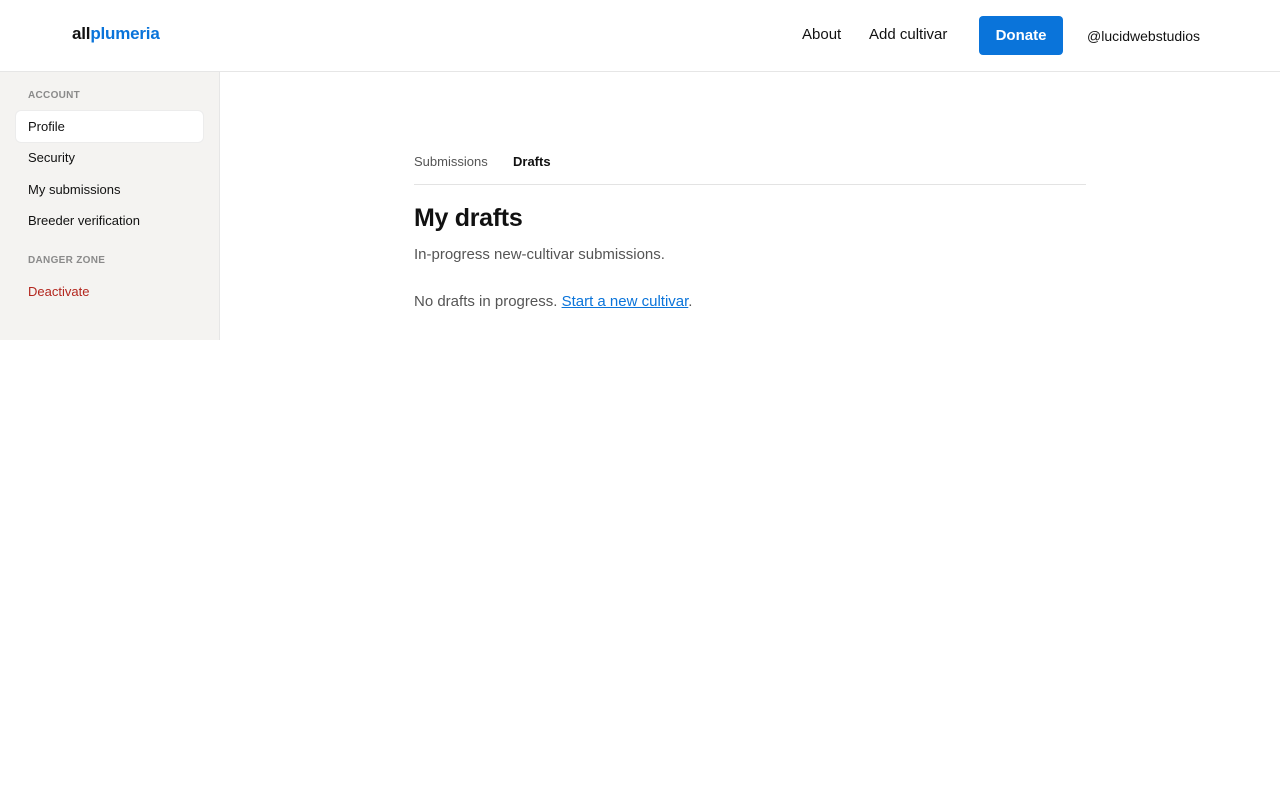  What do you see at coordinates (468, 218) in the screenshot?
I see `page-title: My drafts` at bounding box center [468, 218].